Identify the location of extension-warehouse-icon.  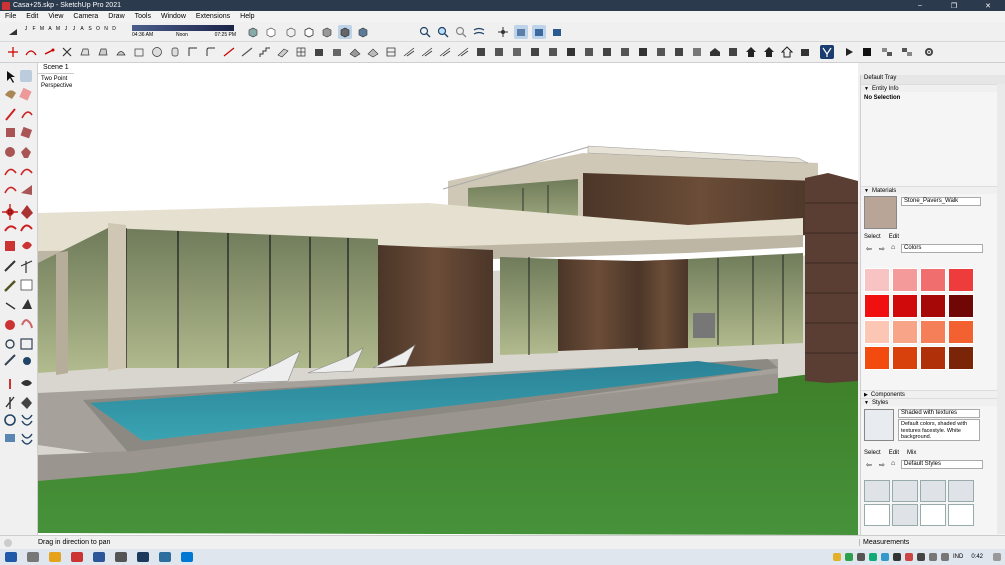
(733, 52).